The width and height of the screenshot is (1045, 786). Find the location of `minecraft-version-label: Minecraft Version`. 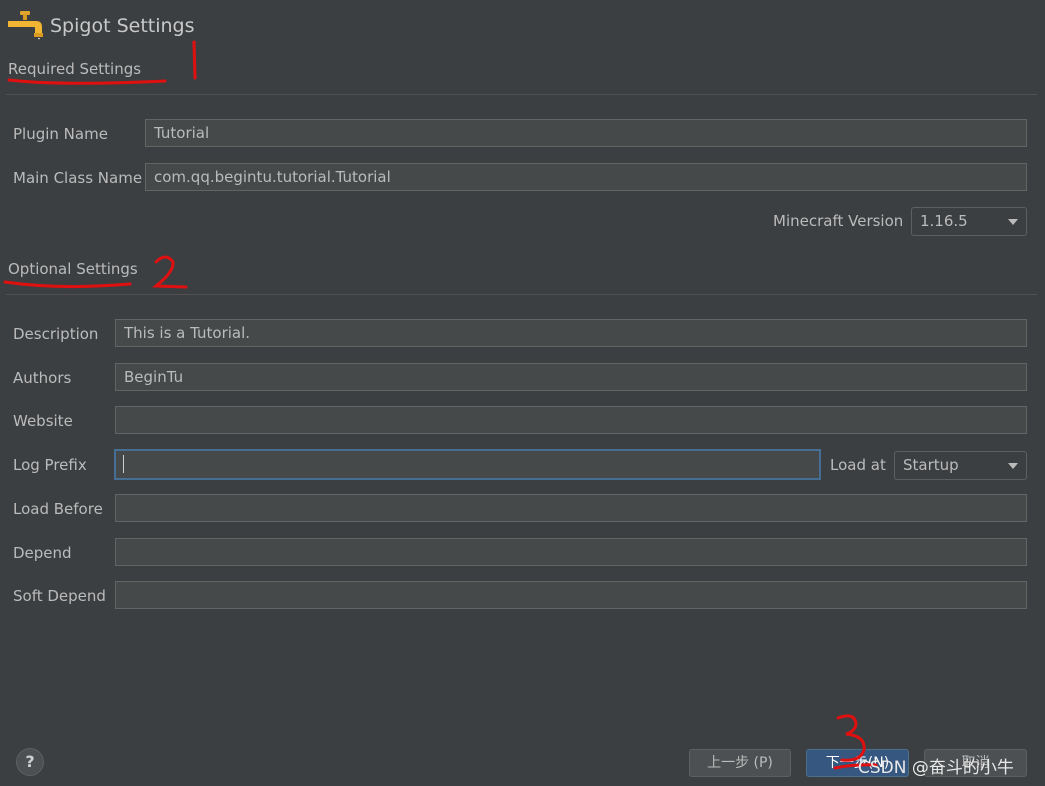

minecraft-version-label: Minecraft Version is located at coordinates (838, 221).